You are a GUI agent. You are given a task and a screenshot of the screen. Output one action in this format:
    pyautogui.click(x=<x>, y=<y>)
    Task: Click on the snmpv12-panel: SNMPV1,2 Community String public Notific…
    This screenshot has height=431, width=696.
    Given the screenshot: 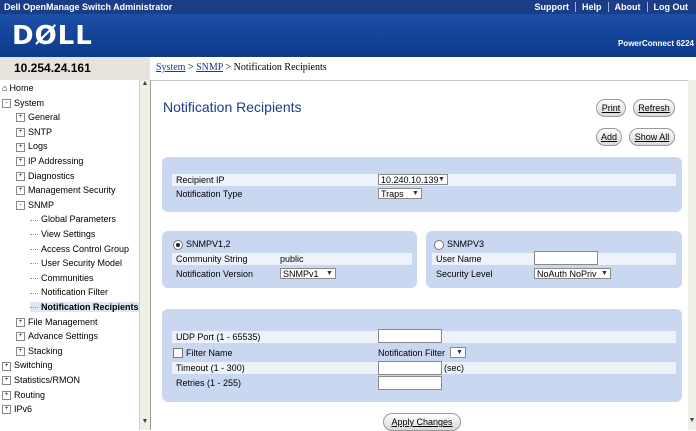 What is the action you would take?
    pyautogui.click(x=289, y=259)
    